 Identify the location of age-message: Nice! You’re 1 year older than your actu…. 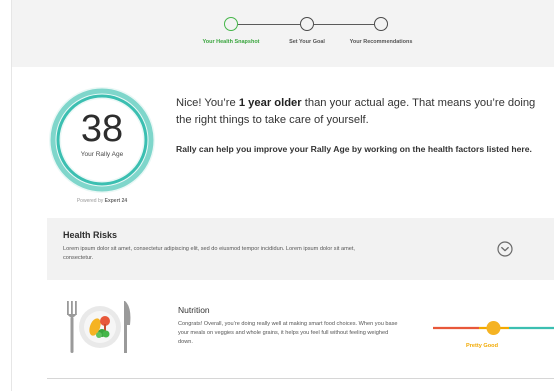
(356, 112).